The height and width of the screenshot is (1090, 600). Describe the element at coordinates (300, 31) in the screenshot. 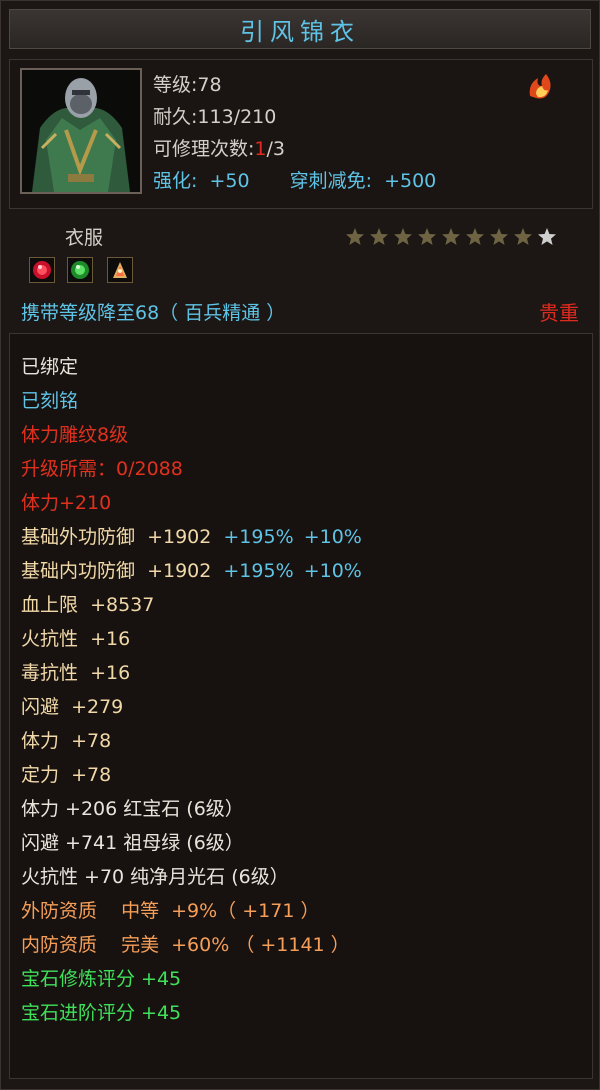

I see `item-name: 引风锦衣` at that location.